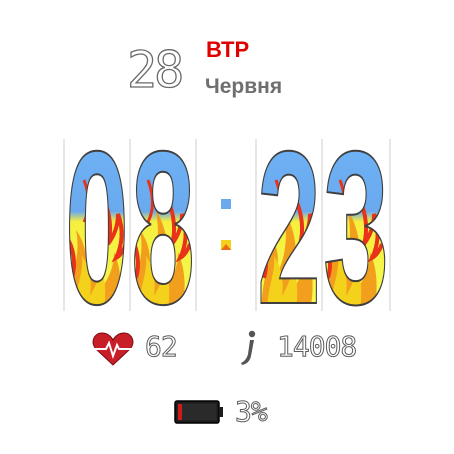  Describe the element at coordinates (316, 346) in the screenshot. I see `steps-value: 14008` at that location.